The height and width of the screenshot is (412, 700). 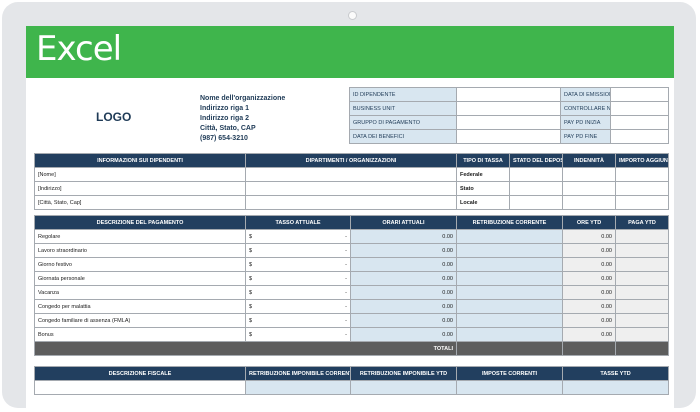 I want to click on total-ytd-hours, so click(x=589, y=348).